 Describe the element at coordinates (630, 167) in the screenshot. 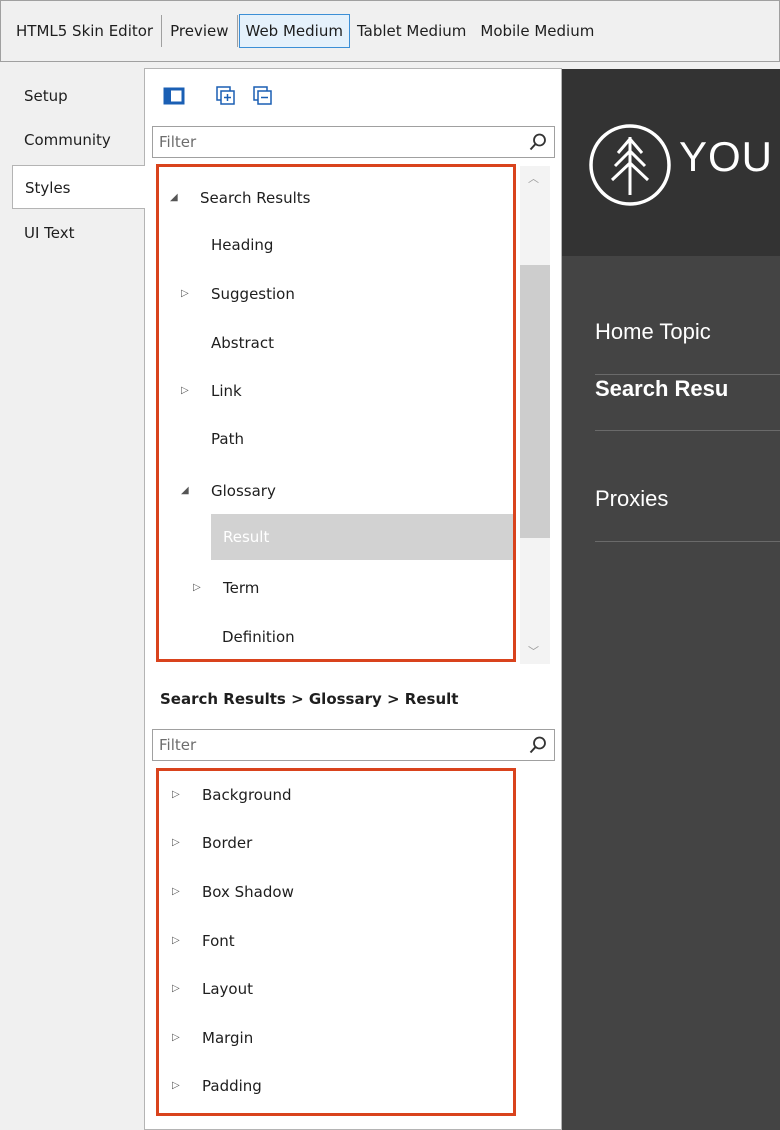

I see `tree-logo-icon` at that location.